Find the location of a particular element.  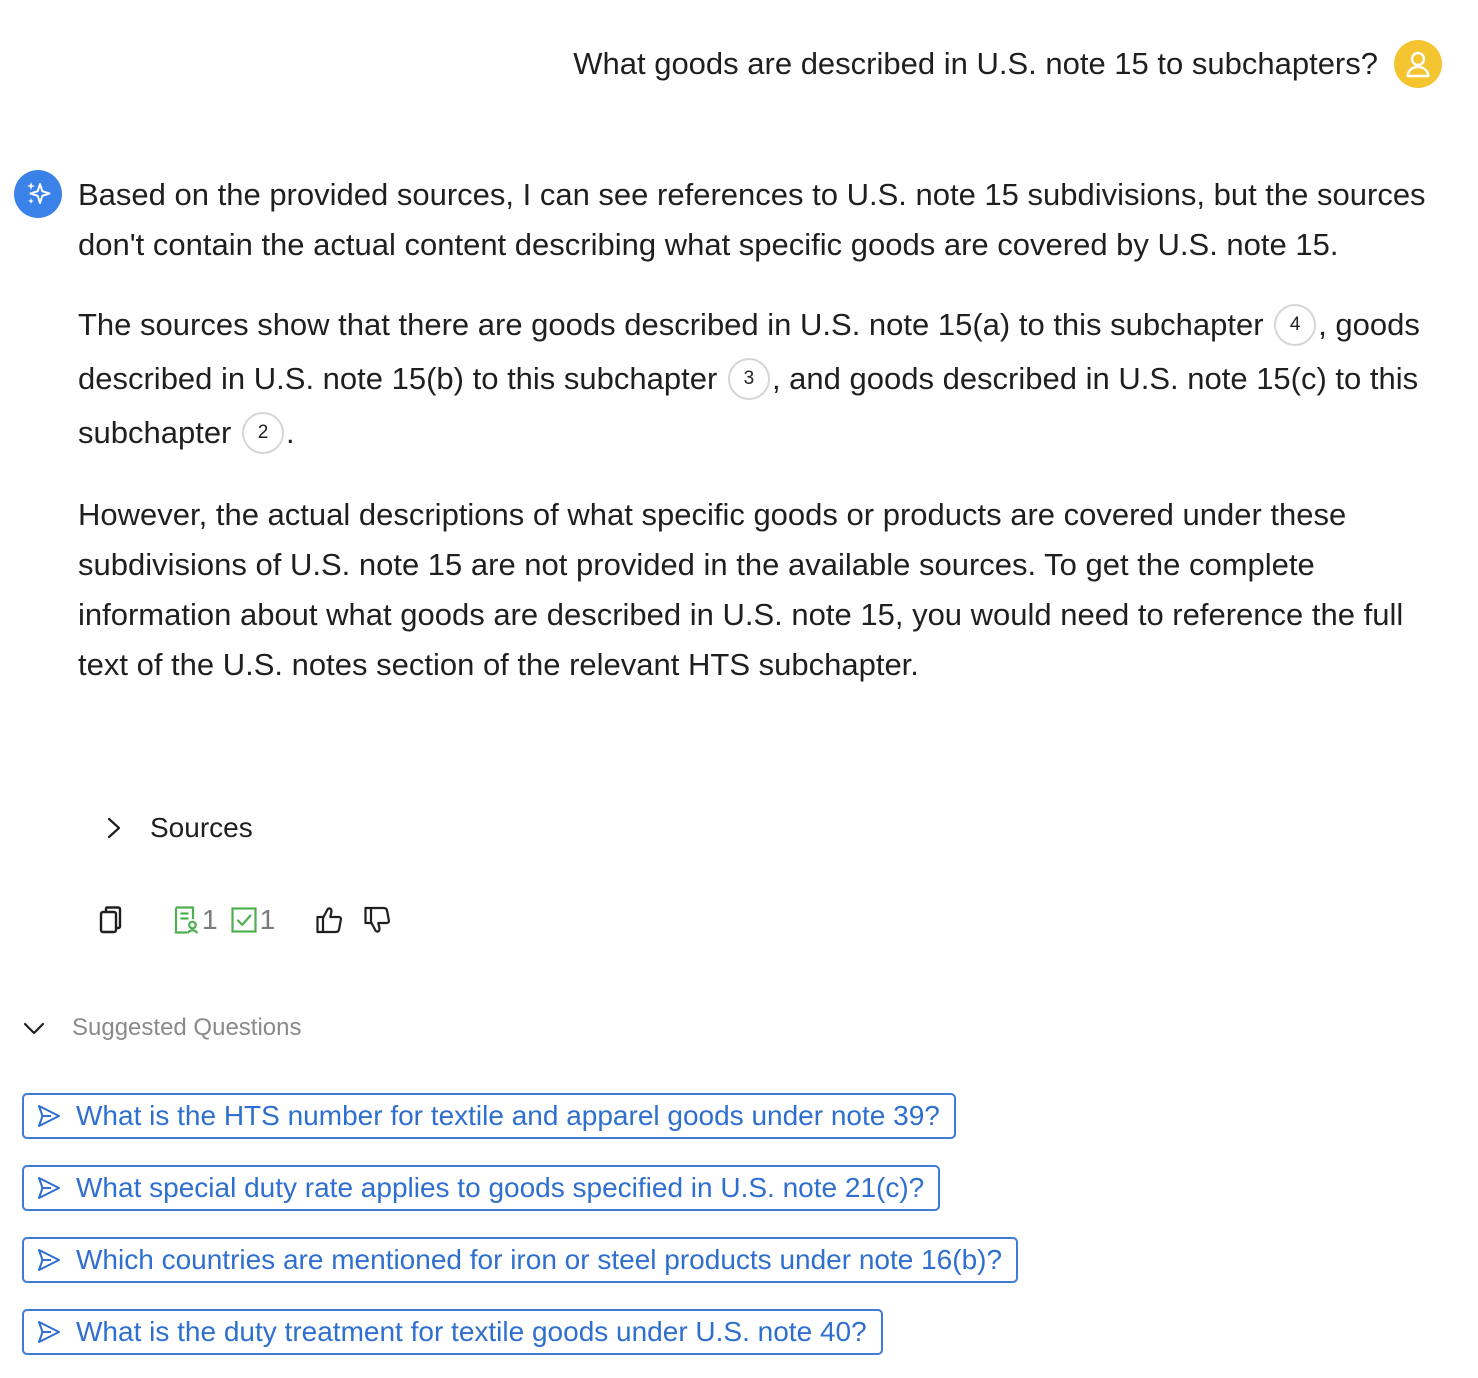

copy-button is located at coordinates (110, 920).